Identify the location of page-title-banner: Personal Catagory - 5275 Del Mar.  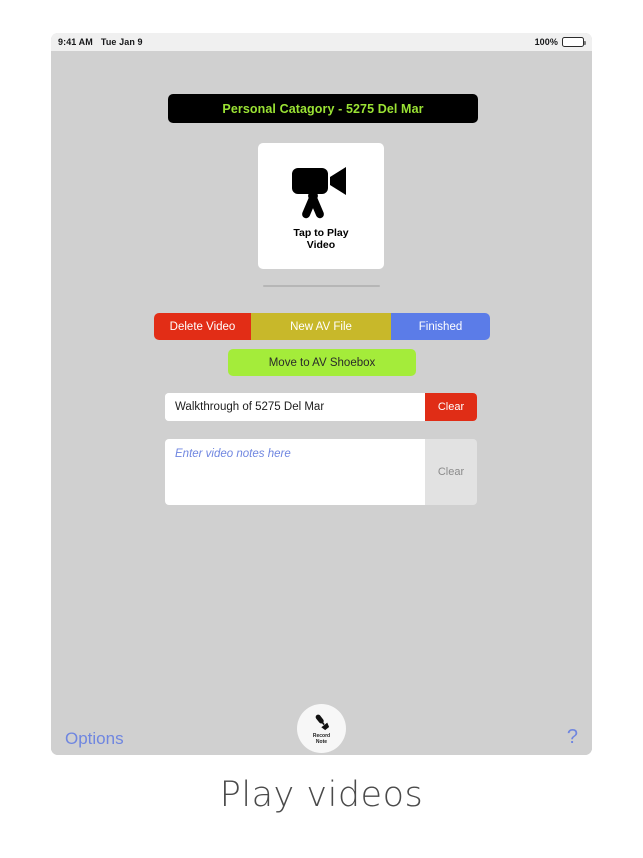
(323, 108).